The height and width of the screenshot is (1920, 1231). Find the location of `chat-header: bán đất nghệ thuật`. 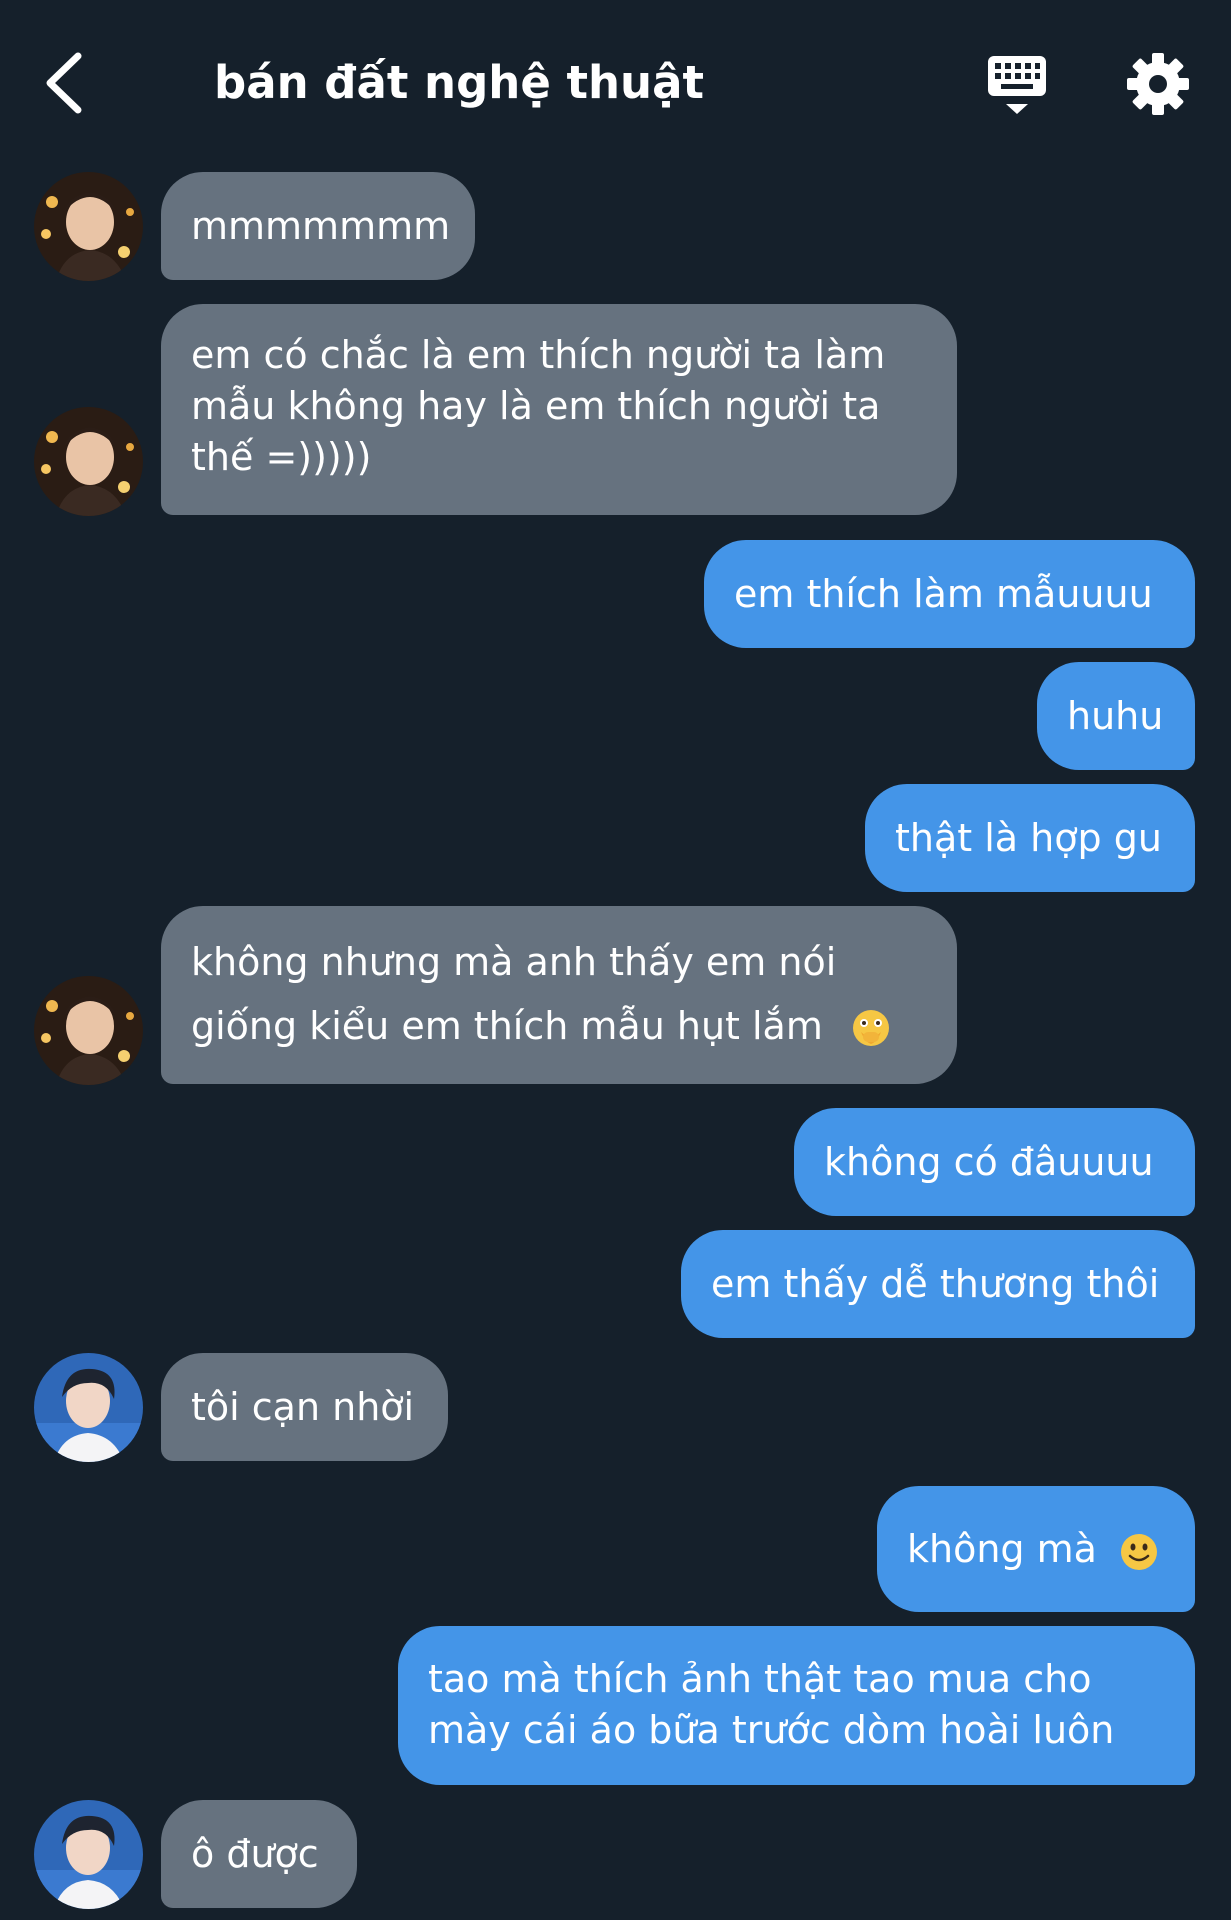

chat-header: bán đất nghệ thuật is located at coordinates (615, 80).